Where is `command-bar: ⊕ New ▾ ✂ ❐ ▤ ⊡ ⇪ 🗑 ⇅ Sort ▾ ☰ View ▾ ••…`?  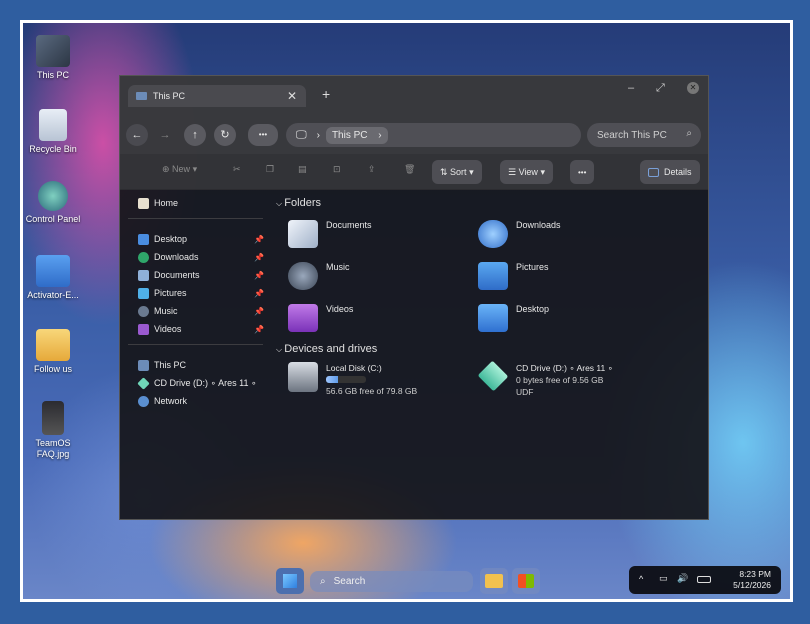 command-bar: ⊕ New ▾ ✂ ❐ ▤ ⊡ ⇪ 🗑 ⇅ Sort ▾ ☰ View ▾ ••… is located at coordinates (414, 172).